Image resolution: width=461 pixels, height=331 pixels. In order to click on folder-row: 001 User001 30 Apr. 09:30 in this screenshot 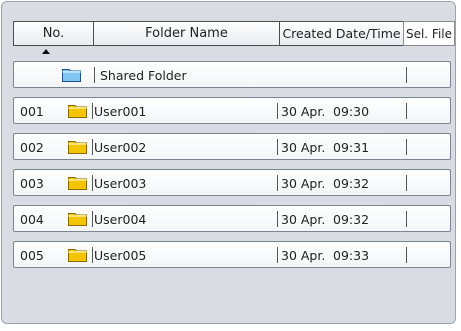, I will do `click(232, 110)`.